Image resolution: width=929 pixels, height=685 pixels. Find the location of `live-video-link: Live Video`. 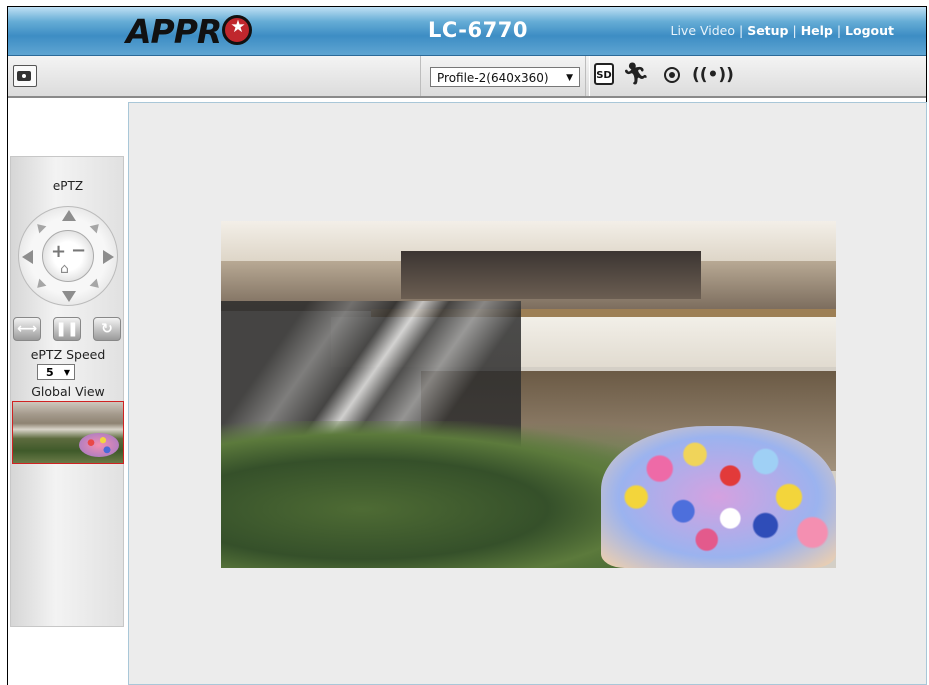

live-video-link: Live Video is located at coordinates (703, 30).